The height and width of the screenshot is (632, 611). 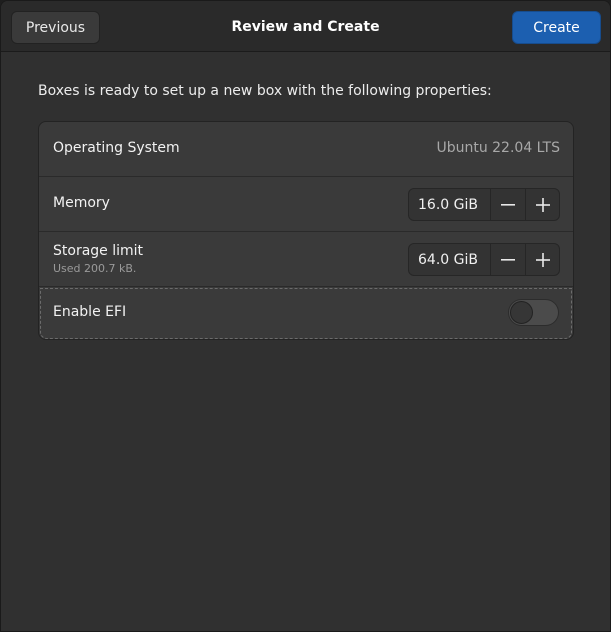 I want to click on create-button: Create, so click(x=556, y=27).